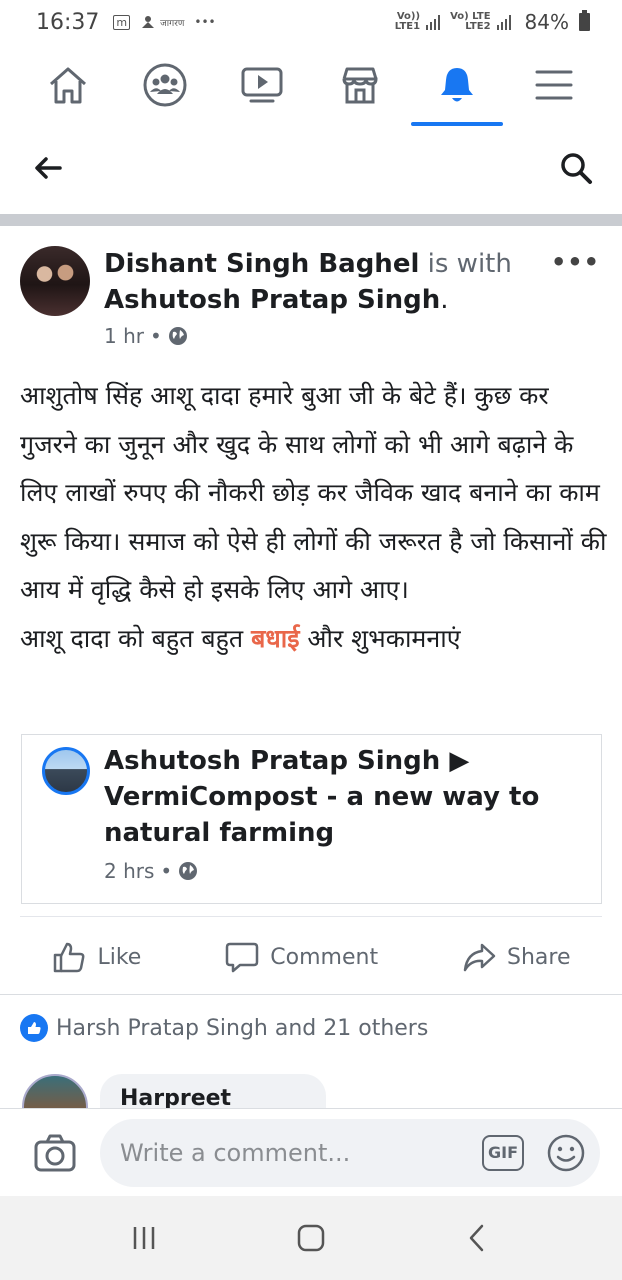 Image resolution: width=622 pixels, height=1280 pixels. I want to click on back-button, so click(48, 170).